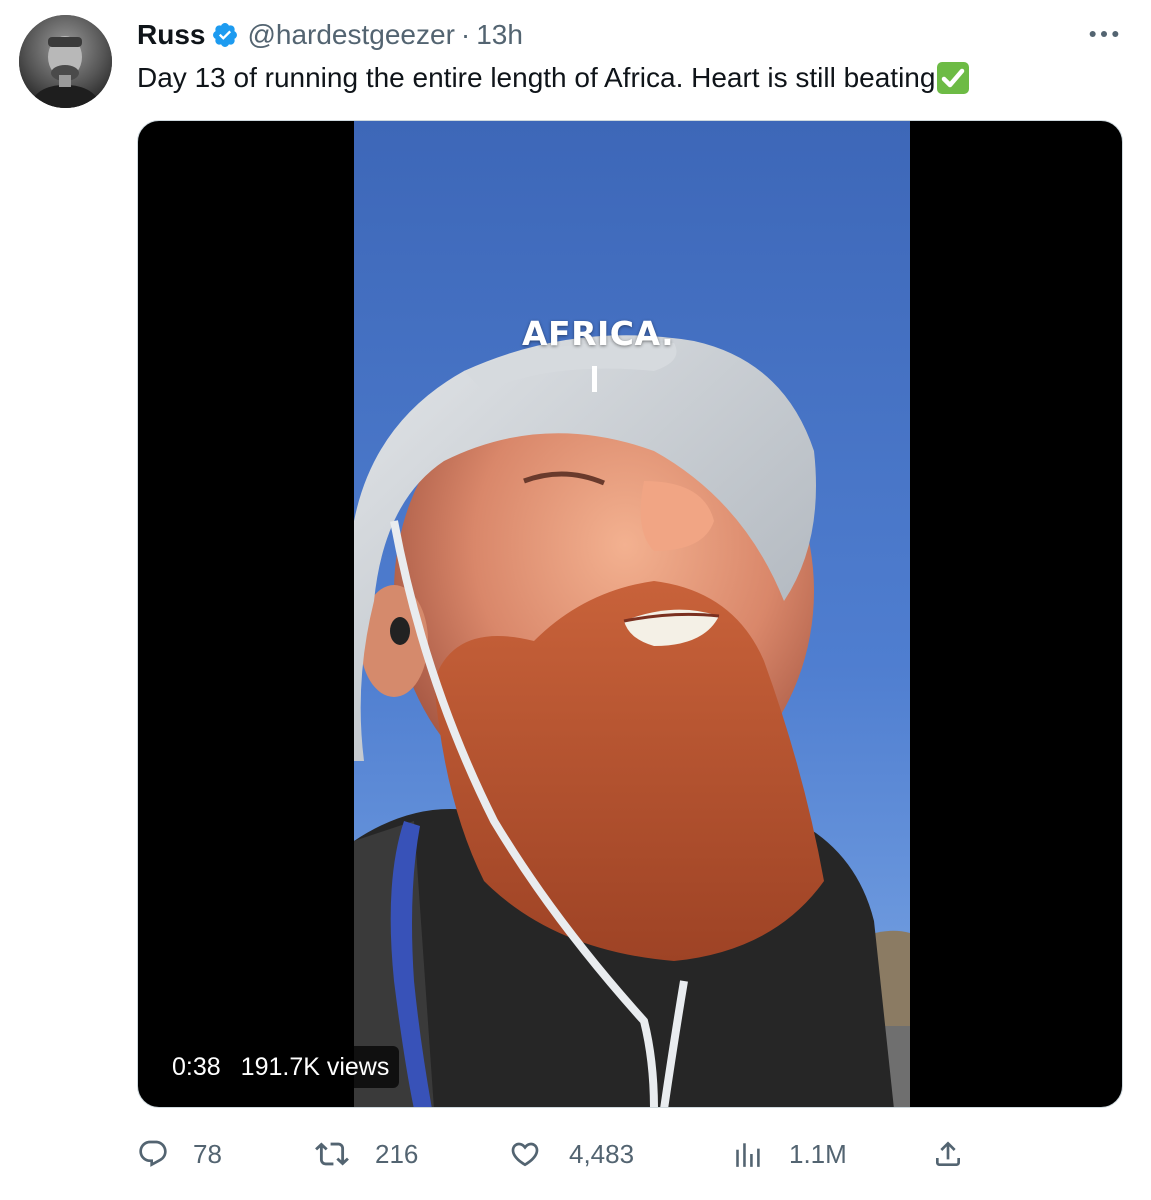 This screenshot has height=1200, width=1151. I want to click on reply-count: 78, so click(207, 1153).